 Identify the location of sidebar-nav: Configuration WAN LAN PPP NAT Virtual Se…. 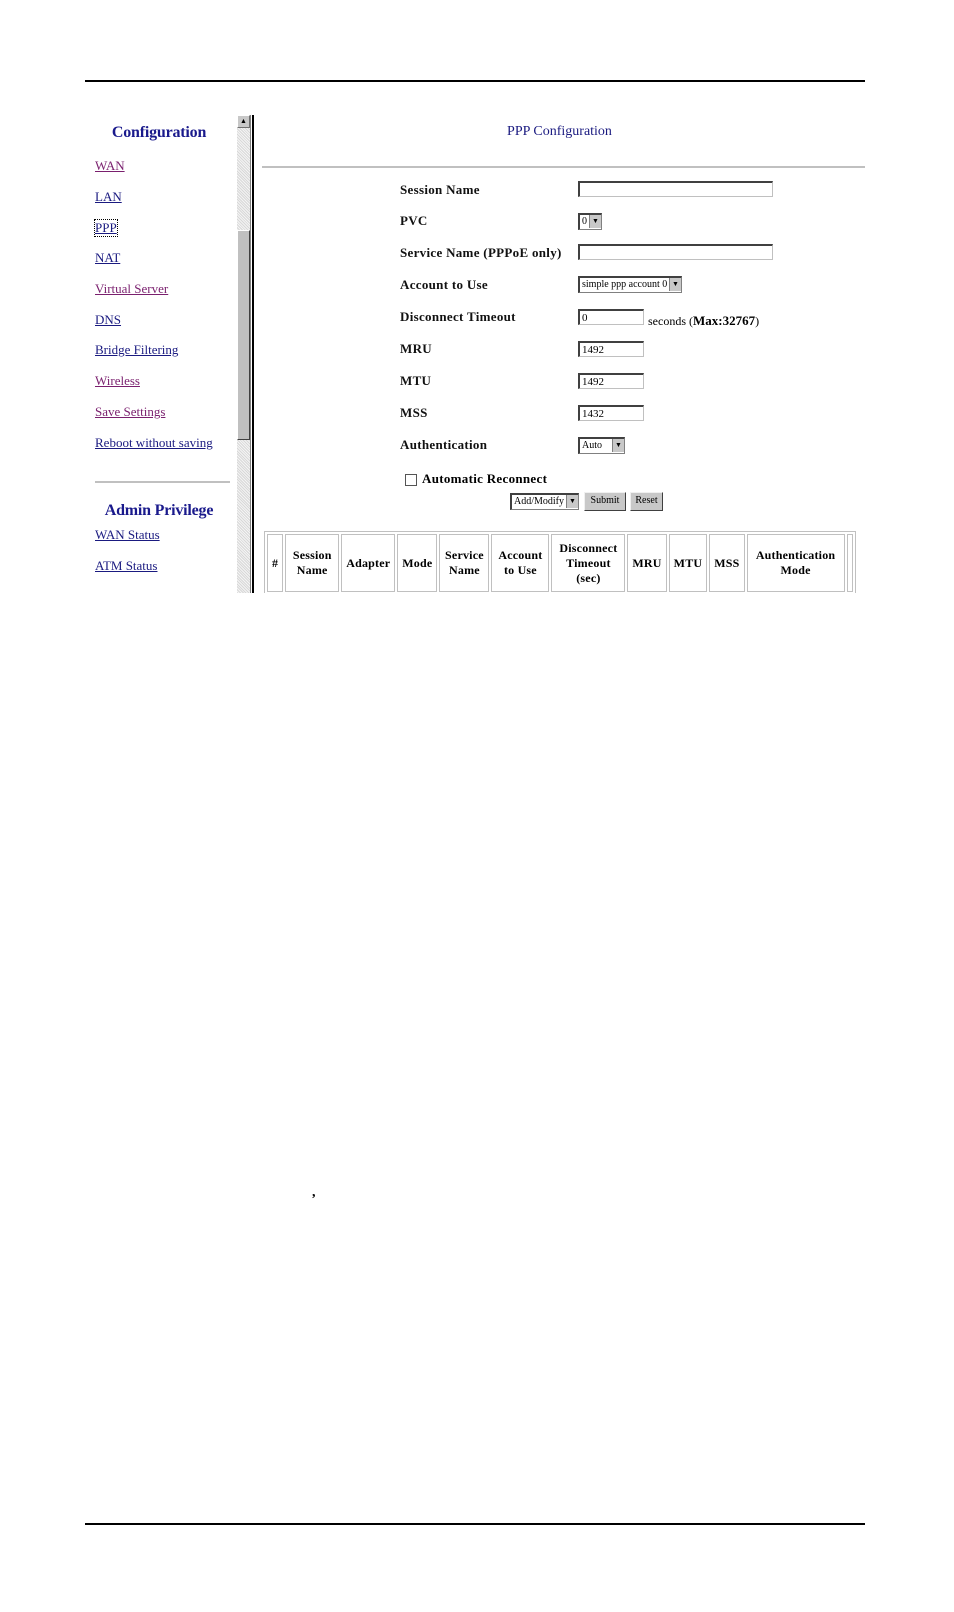
(160, 350).